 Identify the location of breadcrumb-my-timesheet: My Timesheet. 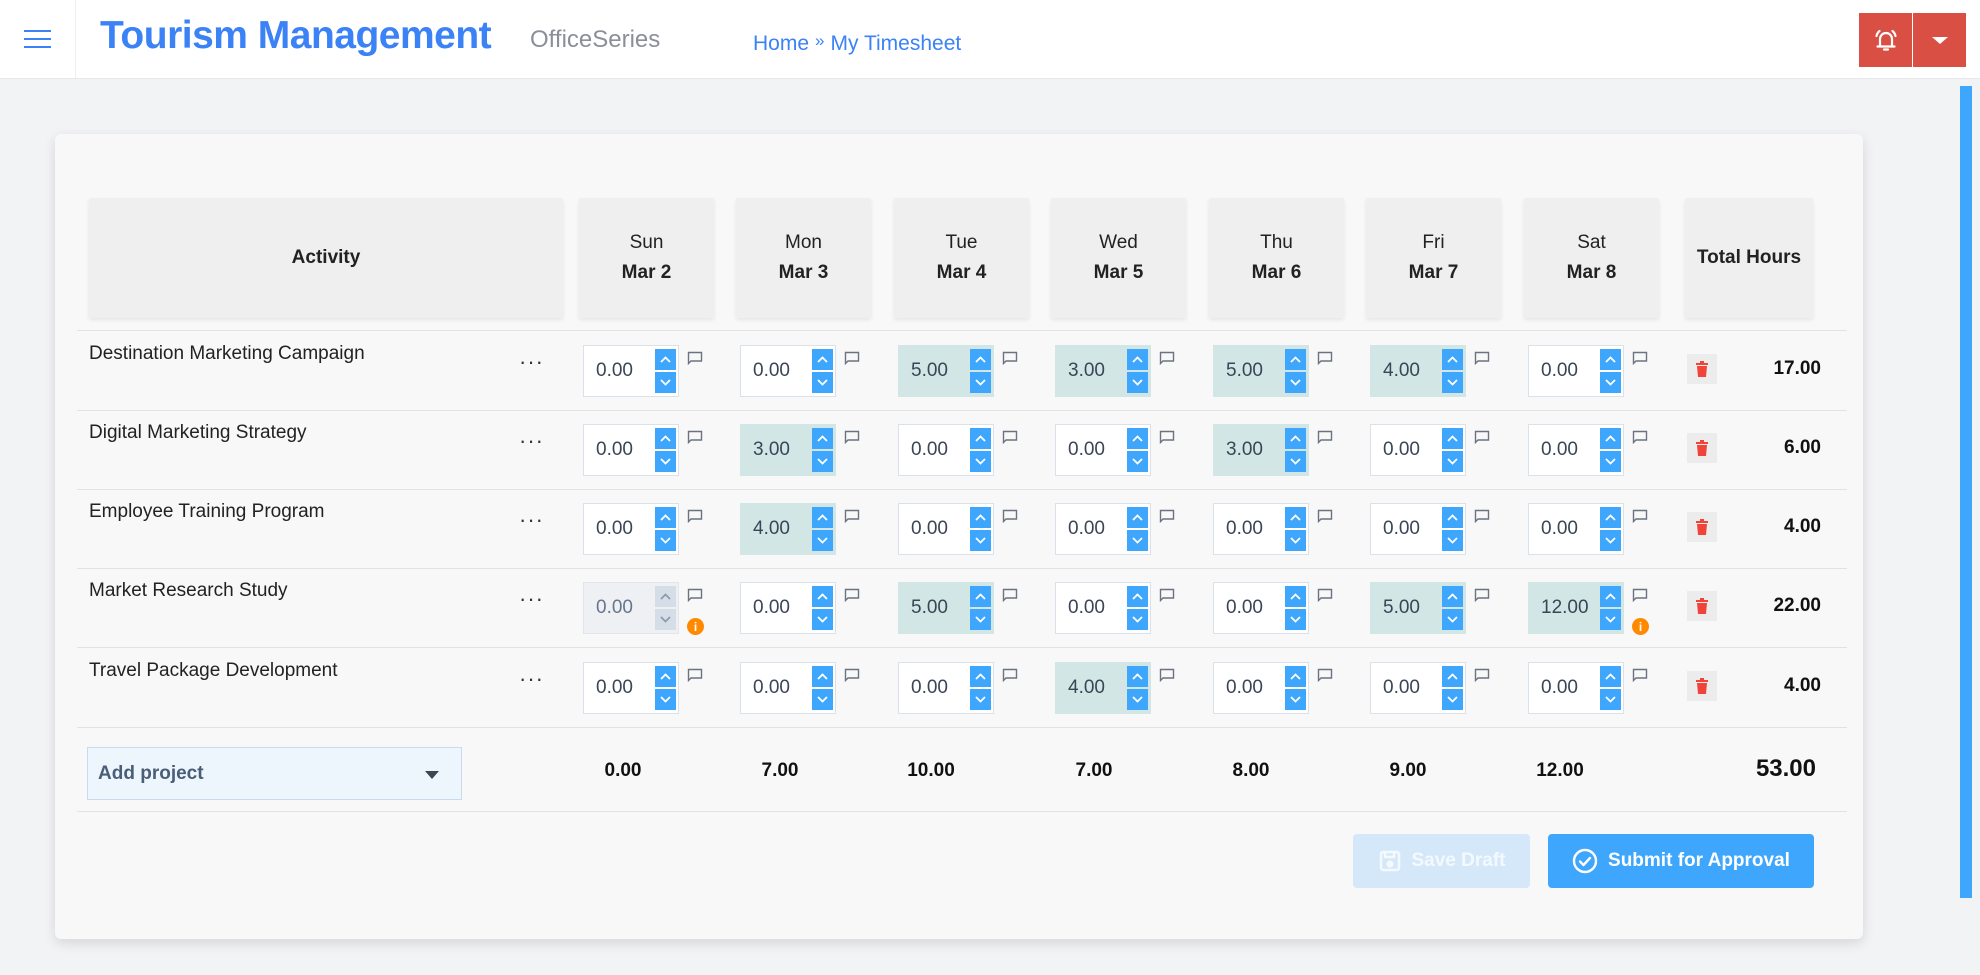
(896, 44).